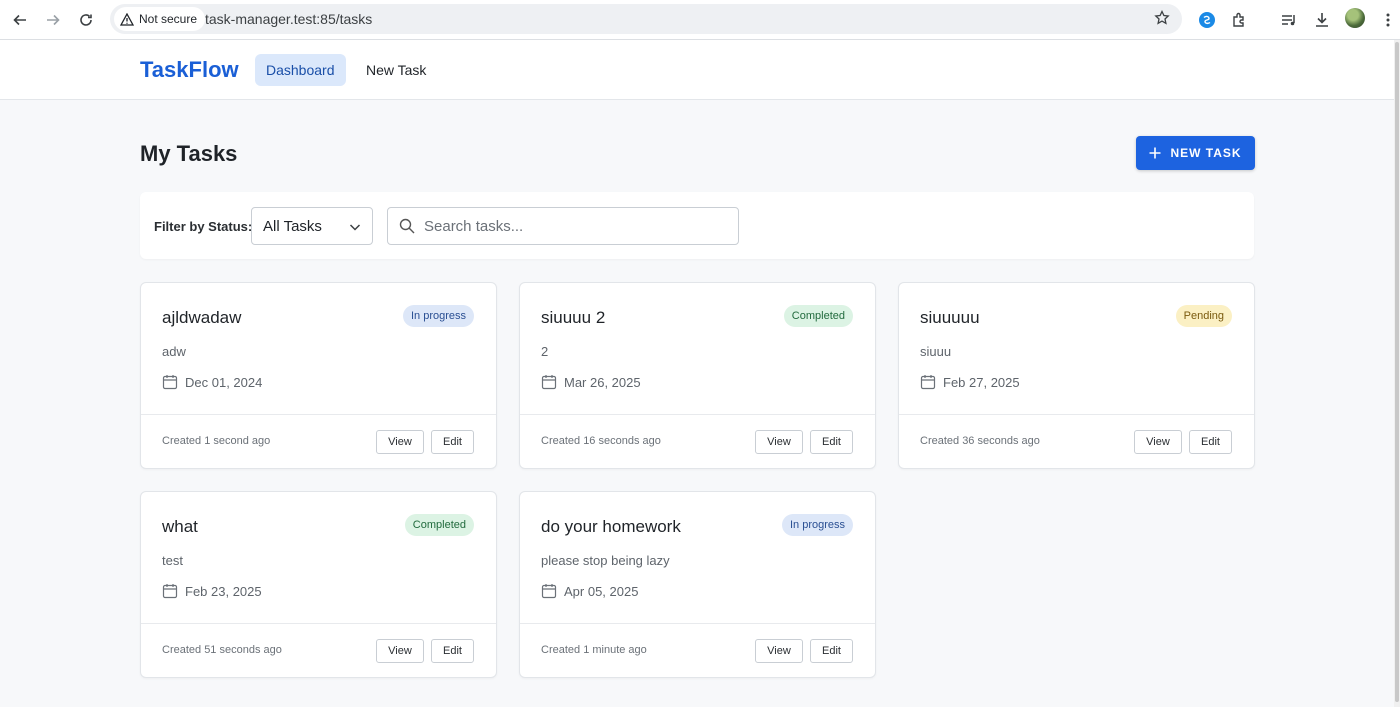  I want to click on bookmark-star-icon, so click(1162, 20).